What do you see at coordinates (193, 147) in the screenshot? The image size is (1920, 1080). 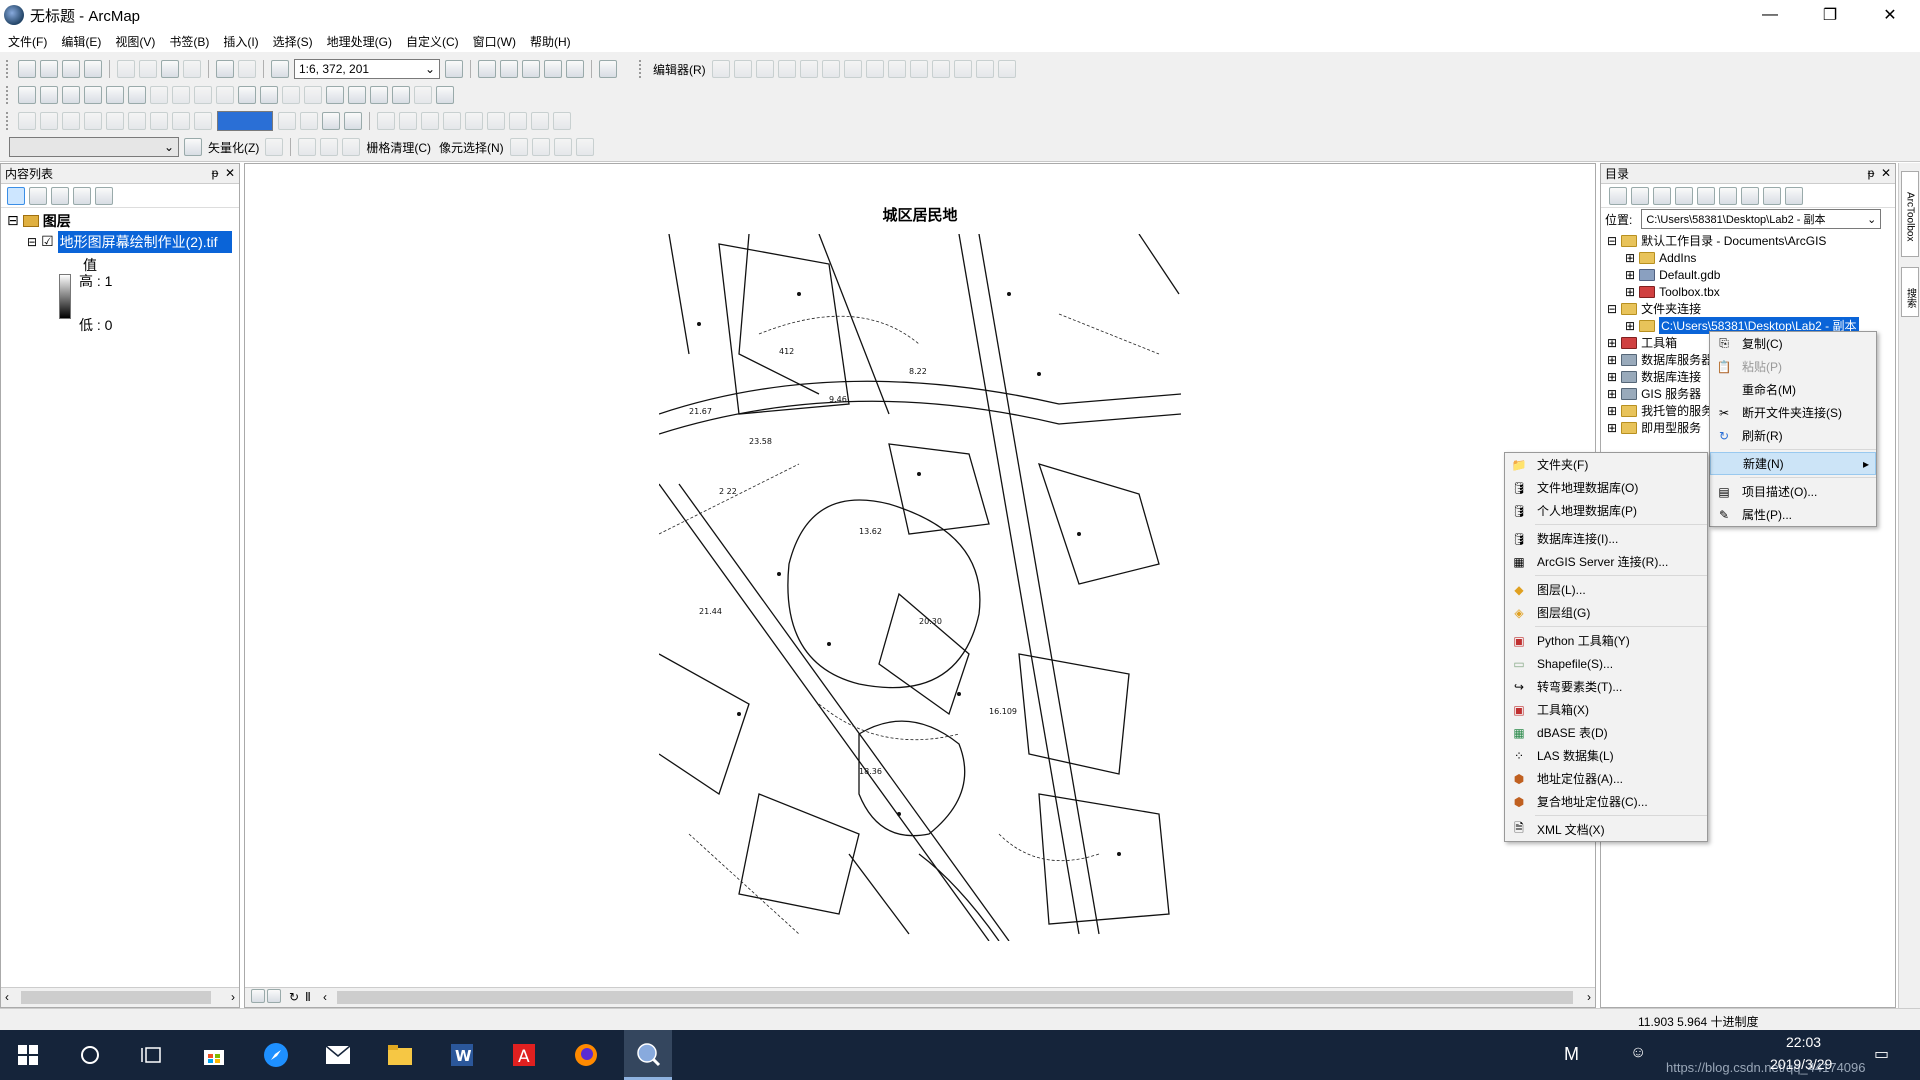 I see `raster-snapping-icon` at bounding box center [193, 147].